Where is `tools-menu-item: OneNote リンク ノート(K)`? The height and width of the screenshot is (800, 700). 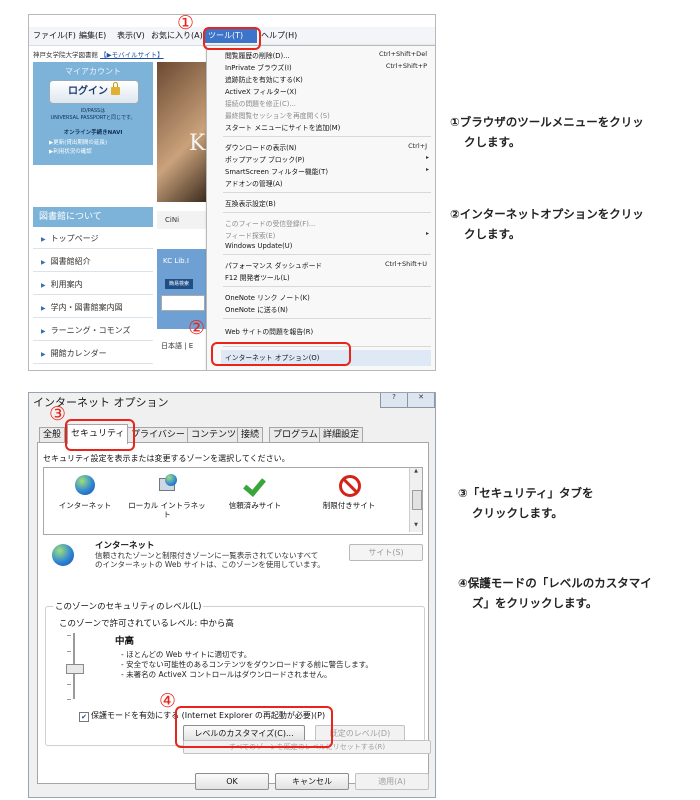 tools-menu-item: OneNote リンク ノート(K) is located at coordinates (267, 297).